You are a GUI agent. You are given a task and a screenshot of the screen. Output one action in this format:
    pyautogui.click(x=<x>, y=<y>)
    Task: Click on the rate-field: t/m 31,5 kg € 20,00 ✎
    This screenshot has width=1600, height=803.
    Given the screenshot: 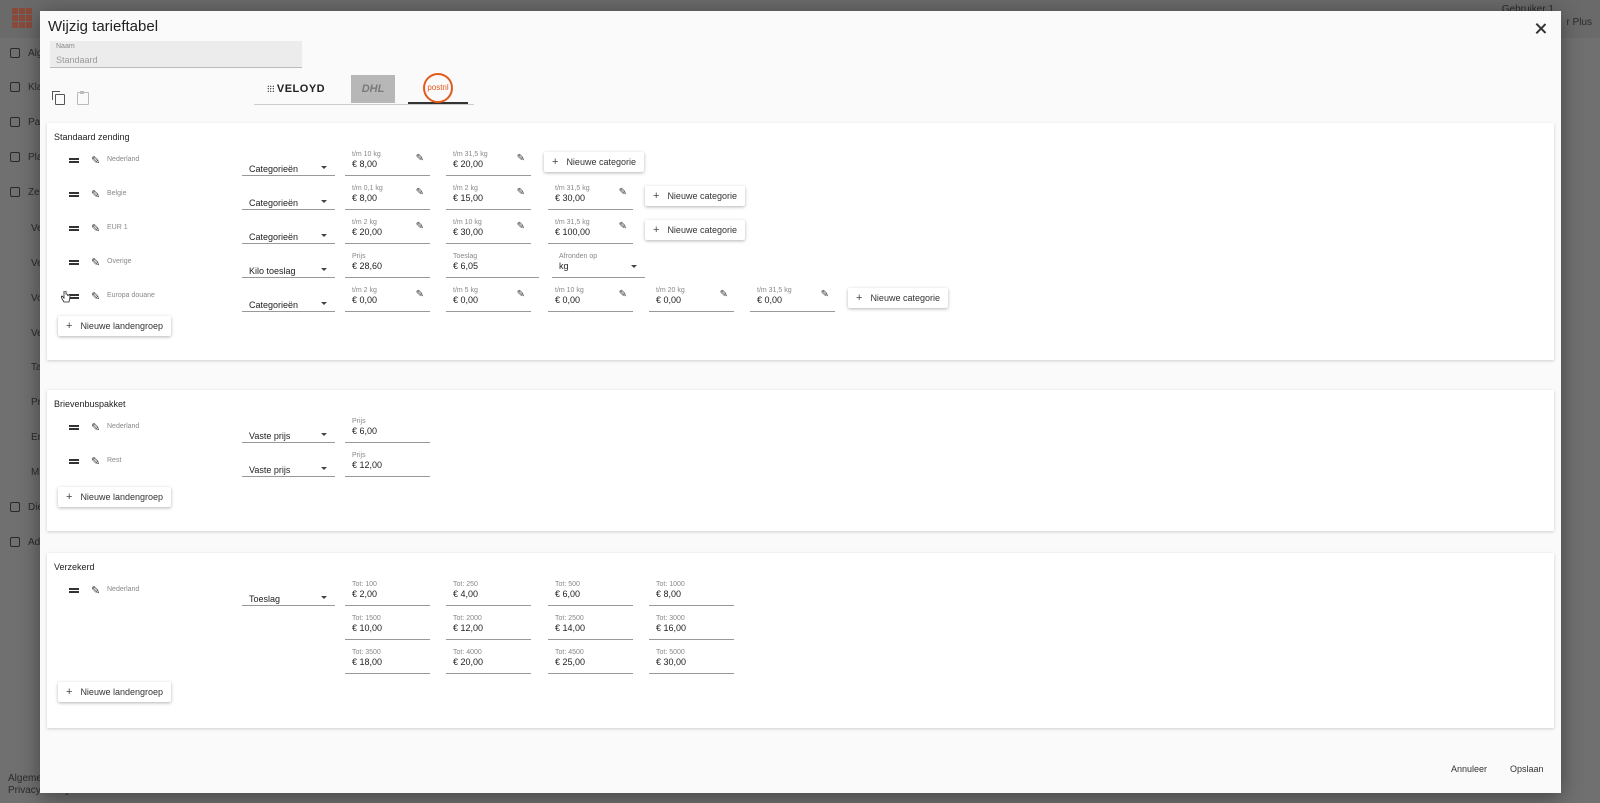 What is the action you would take?
    pyautogui.click(x=488, y=162)
    